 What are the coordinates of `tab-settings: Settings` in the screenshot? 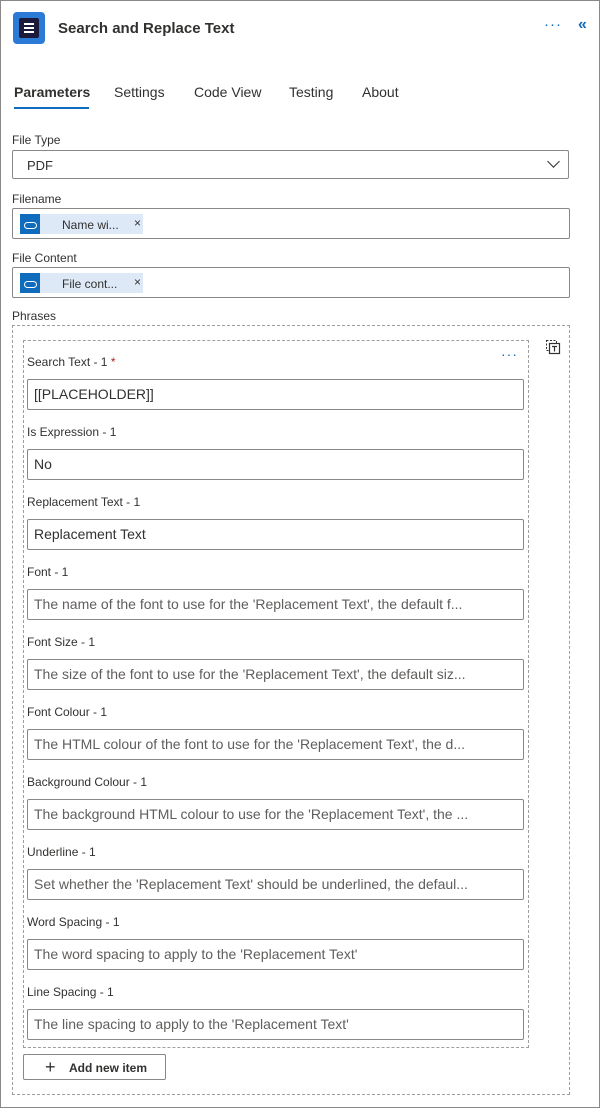 It's located at (139, 92).